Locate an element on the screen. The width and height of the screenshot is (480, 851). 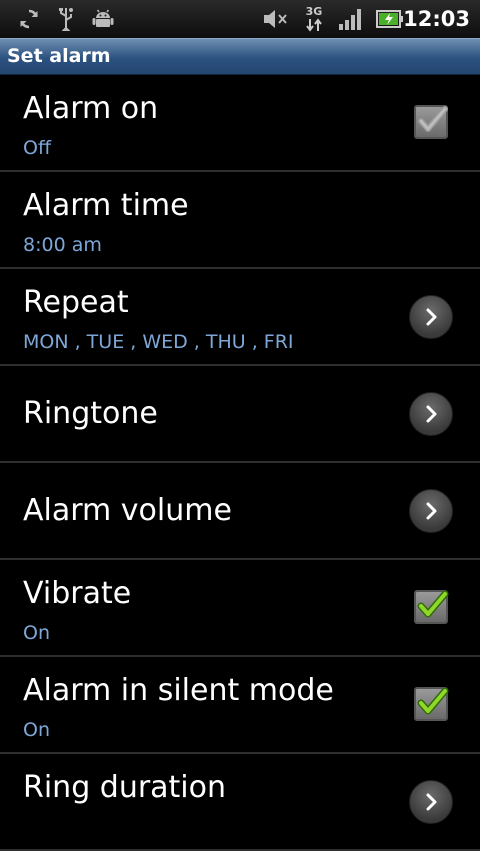
setting-summary: 8:00 am is located at coordinates (62, 245).